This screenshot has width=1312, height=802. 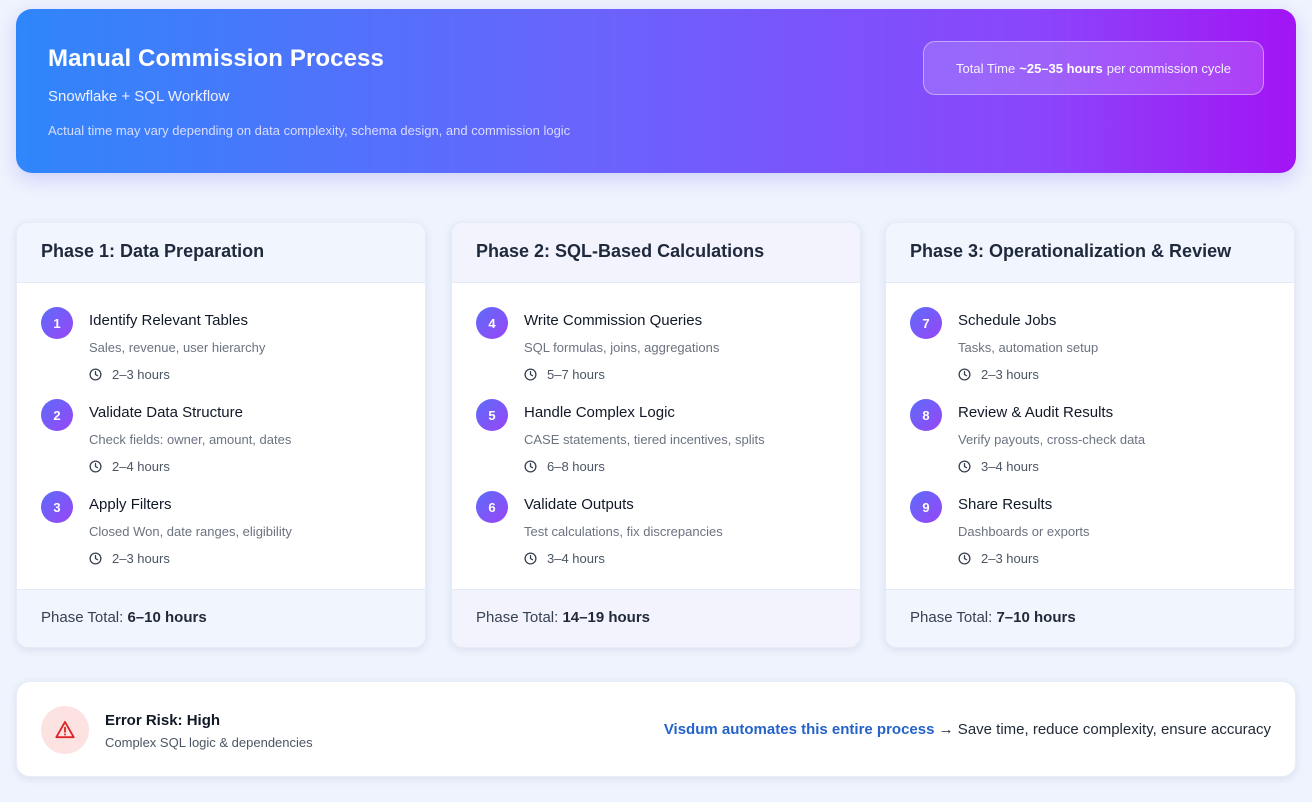 I want to click on step-time-value: 5–7 hours, so click(x=576, y=374).